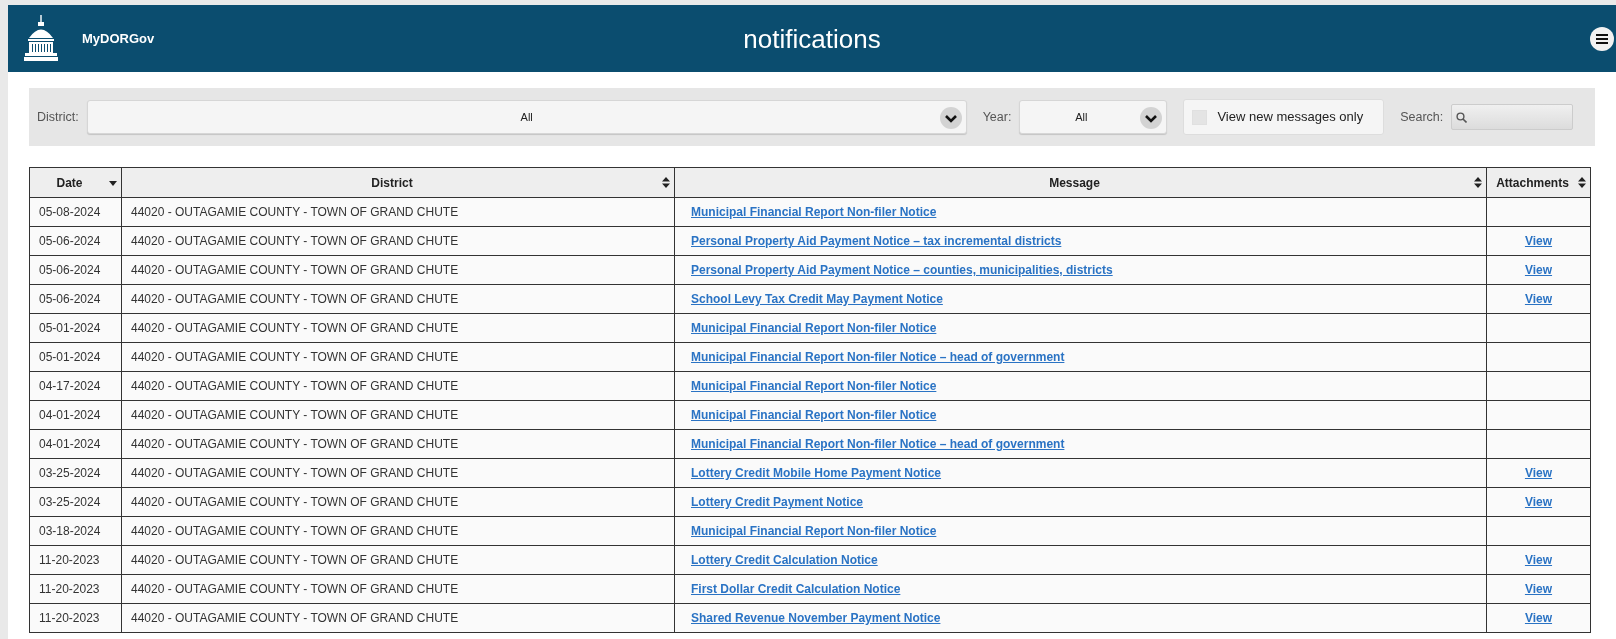 Image resolution: width=1616 pixels, height=639 pixels. I want to click on column-header: Attachments, so click(1538, 182).